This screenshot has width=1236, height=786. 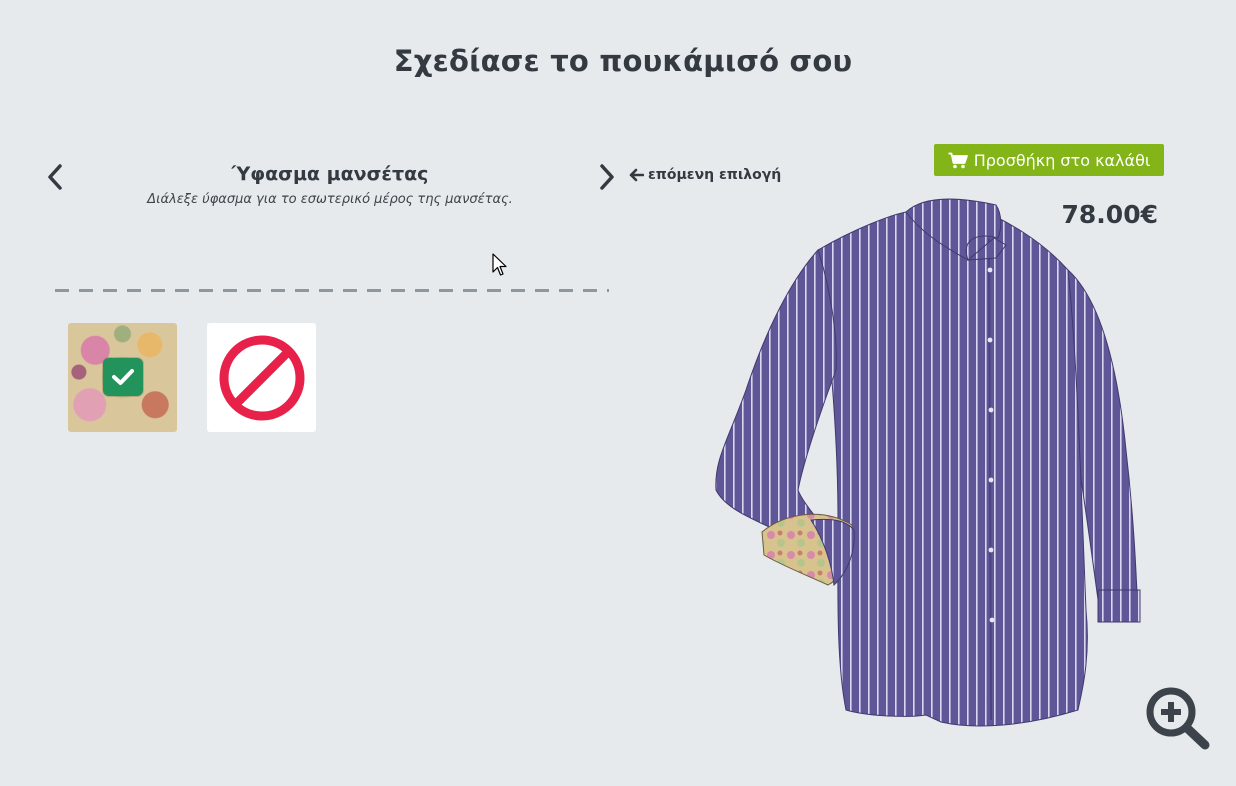 I want to click on add-to-cart-label: Προσθήκη στο καλάθι, so click(x=1062, y=160).